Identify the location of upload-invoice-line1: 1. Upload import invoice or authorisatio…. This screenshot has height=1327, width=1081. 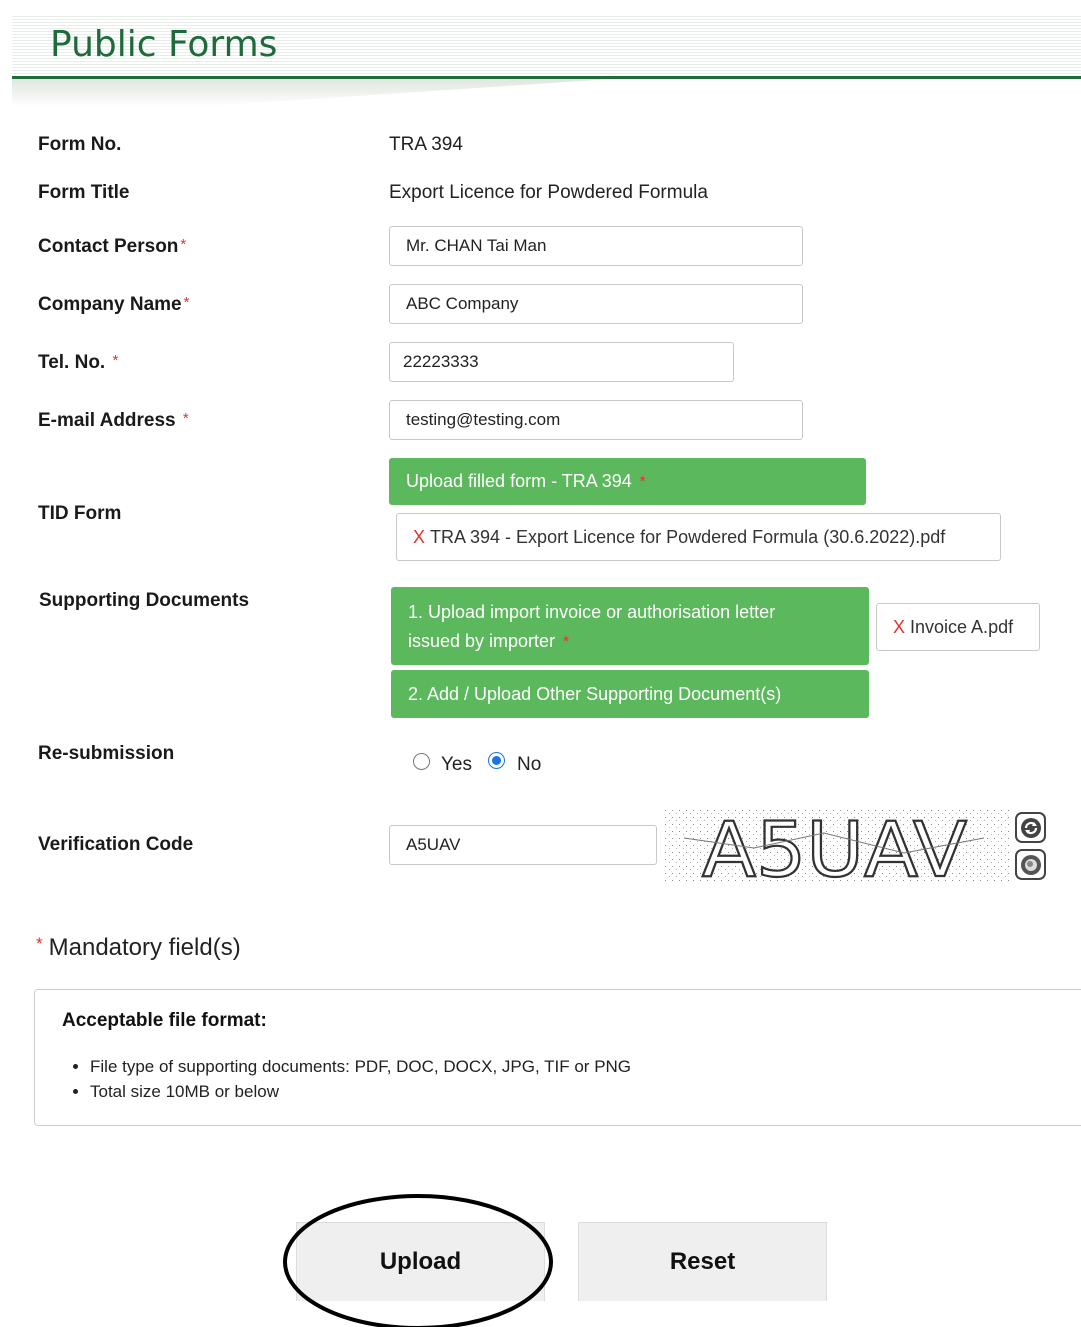
(592, 612).